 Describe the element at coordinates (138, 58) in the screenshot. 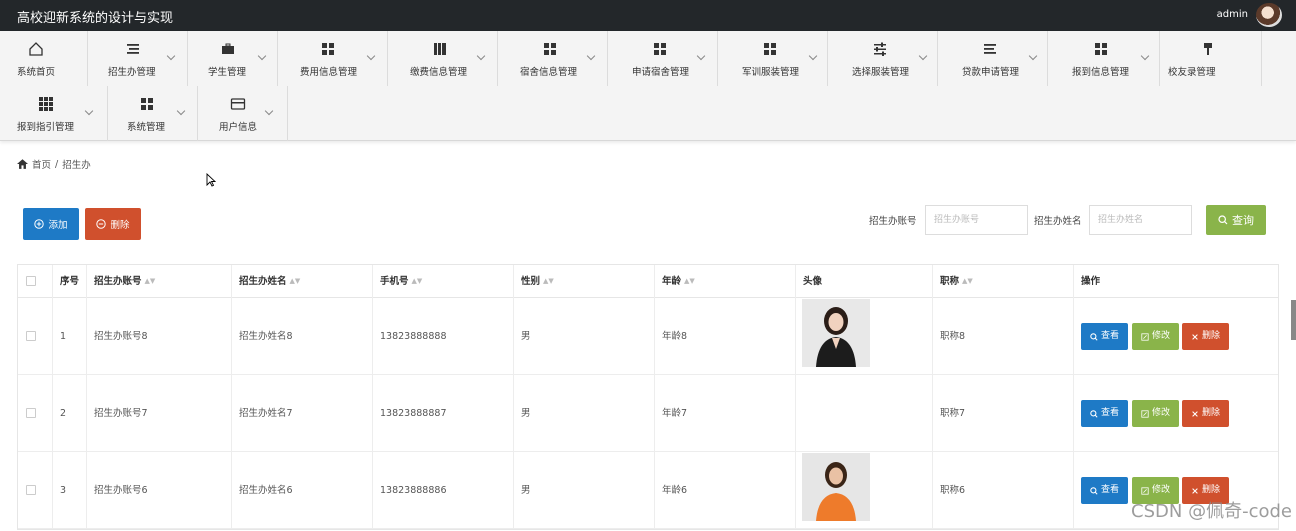

I see `nav-item-admissions: 招生办管理` at that location.